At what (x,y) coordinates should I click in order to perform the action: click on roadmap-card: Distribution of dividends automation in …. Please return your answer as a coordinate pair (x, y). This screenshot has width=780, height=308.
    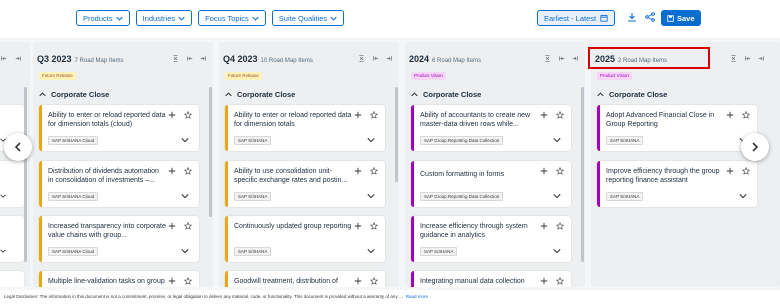
    Looking at the image, I should click on (119, 184).